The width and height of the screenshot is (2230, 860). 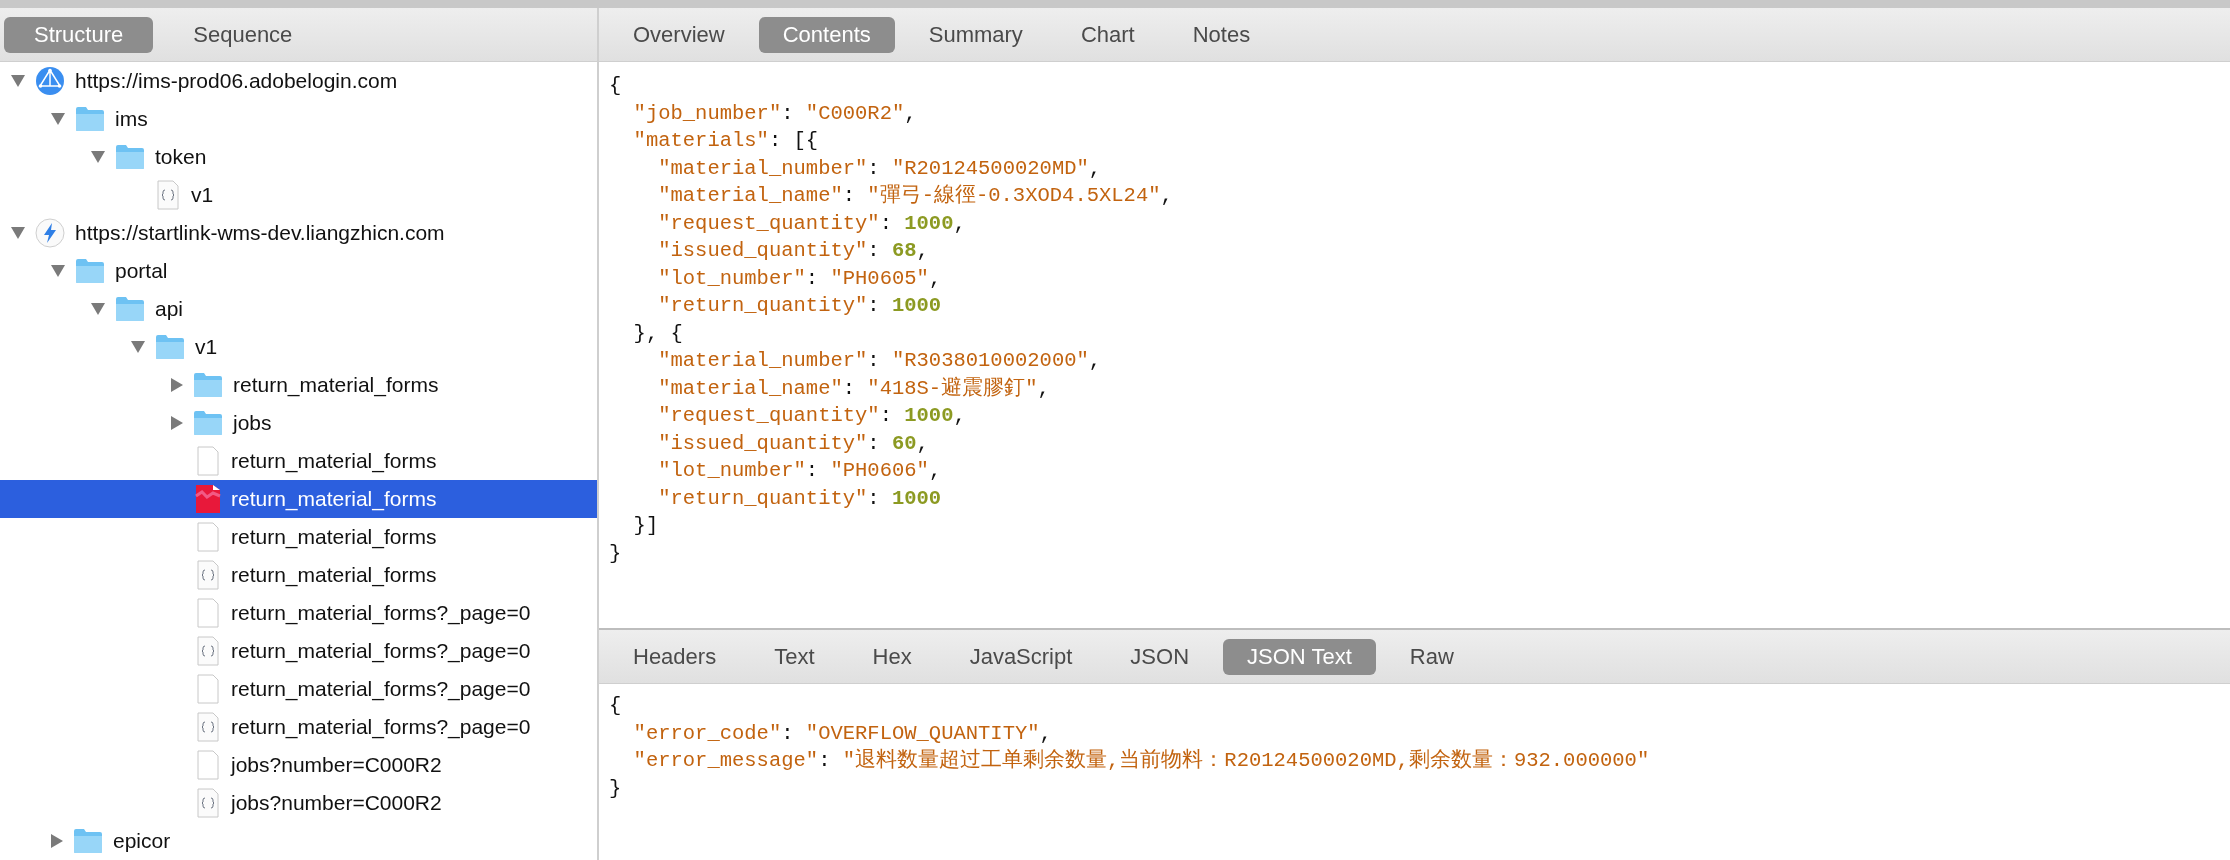 What do you see at coordinates (915, 196) in the screenshot?
I see `code-line: "material_name": "彈弓-線徑-0.3XOD4.5XL24",` at bounding box center [915, 196].